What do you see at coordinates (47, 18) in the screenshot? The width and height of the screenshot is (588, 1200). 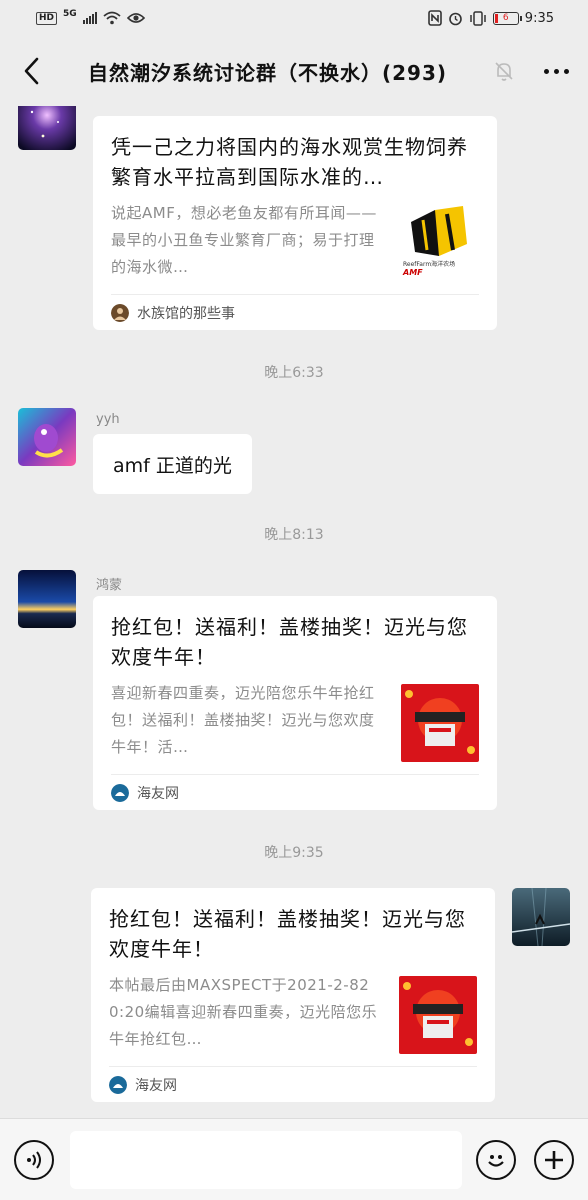 I see `hd-badge: HD` at bounding box center [47, 18].